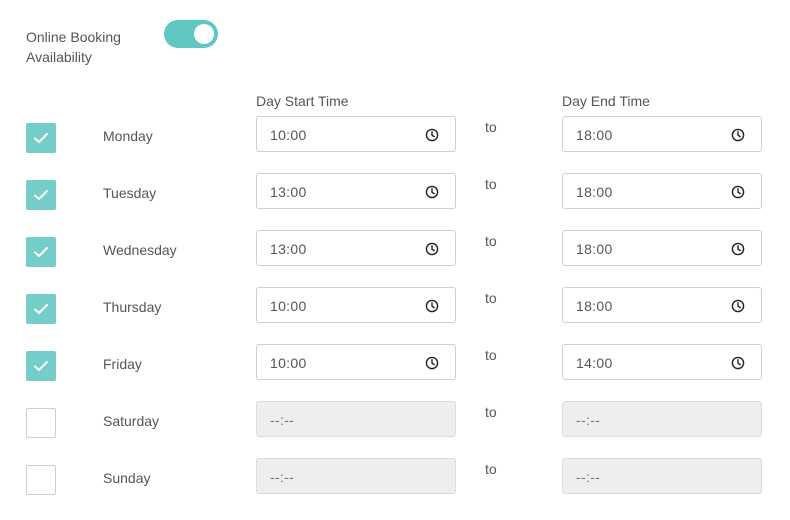 This screenshot has width=790, height=520. I want to click on day-row-friday: Friday 10:00 to 14:00, so click(395, 364).